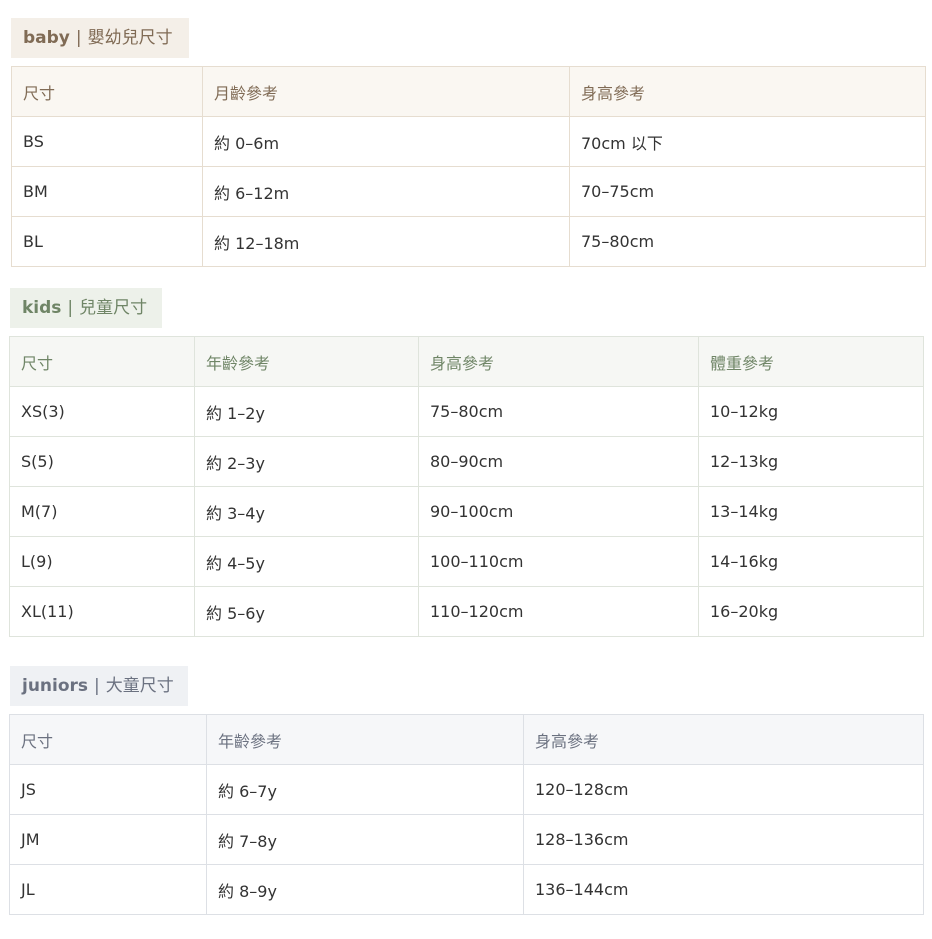 The height and width of the screenshot is (939, 932). Describe the element at coordinates (306, 511) in the screenshot. I see `table-cell: 約 3–4y` at that location.